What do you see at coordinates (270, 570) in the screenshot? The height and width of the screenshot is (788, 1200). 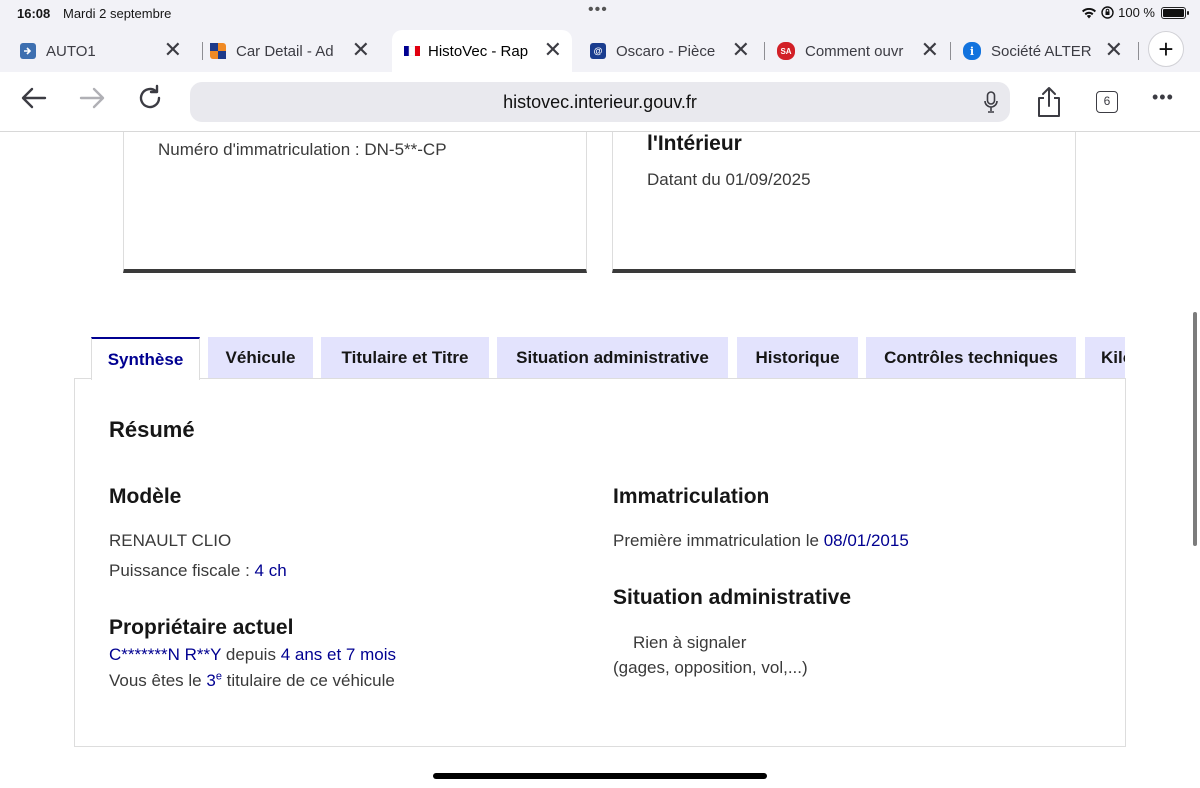 I see `fiscal-power-value: 4 ch` at bounding box center [270, 570].